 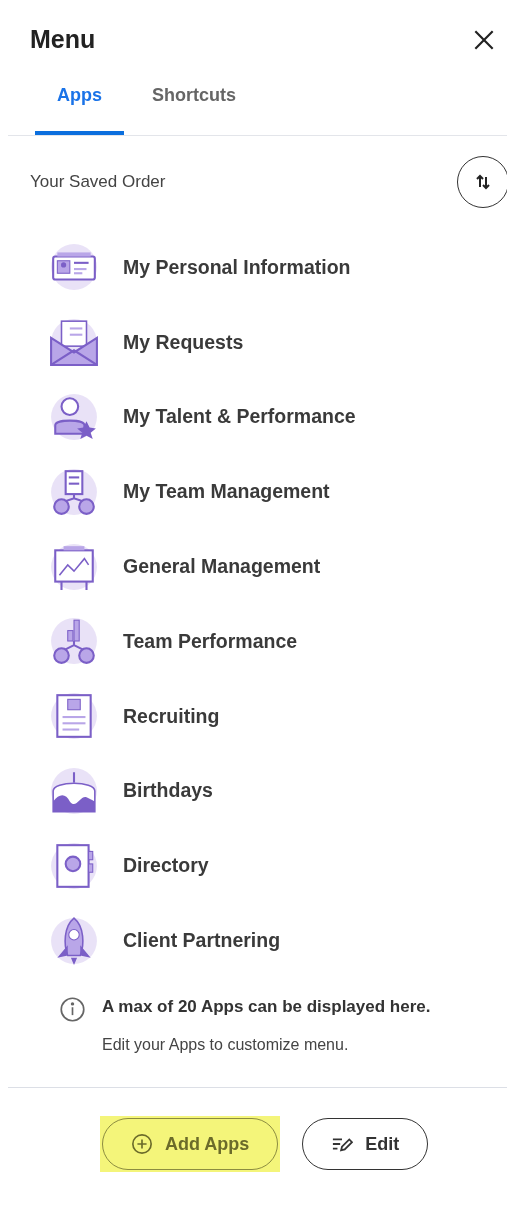 What do you see at coordinates (142, 1144) in the screenshot?
I see `plus-circle-icon` at bounding box center [142, 1144].